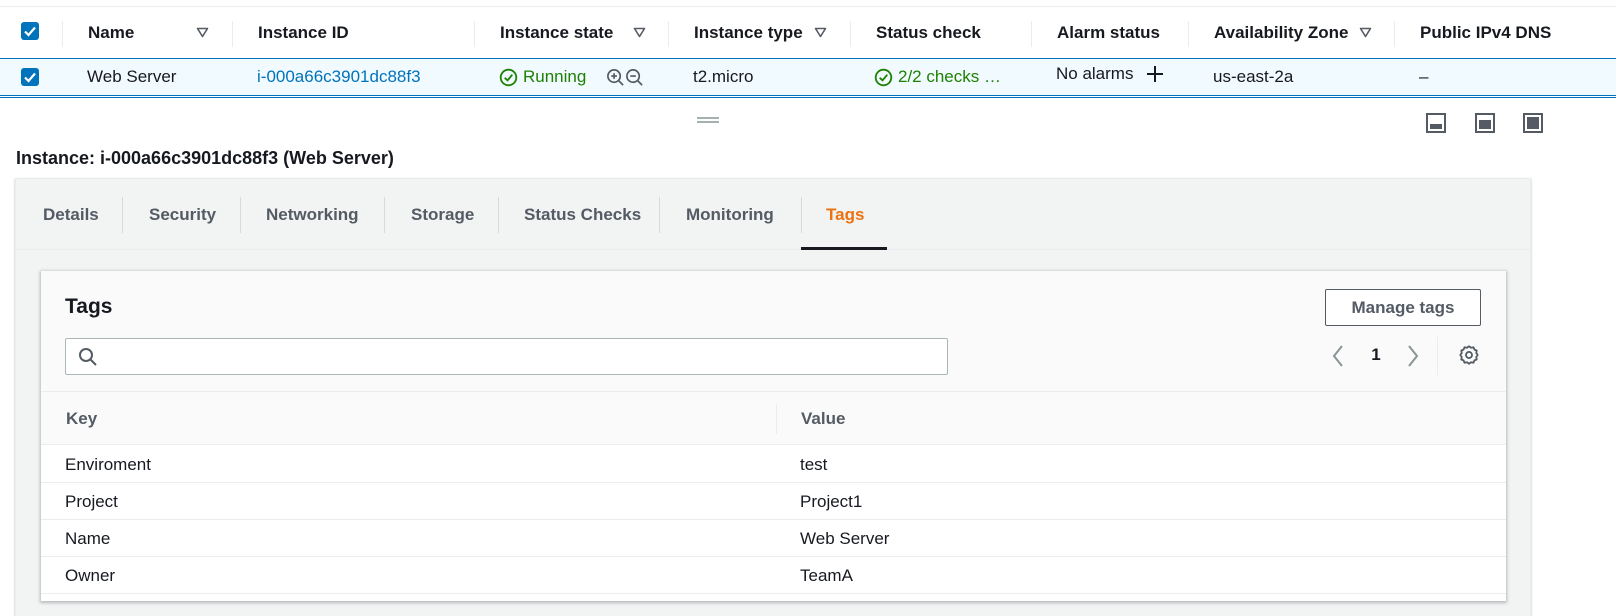 The image size is (1616, 616). I want to click on row-checkbox, so click(30, 77).